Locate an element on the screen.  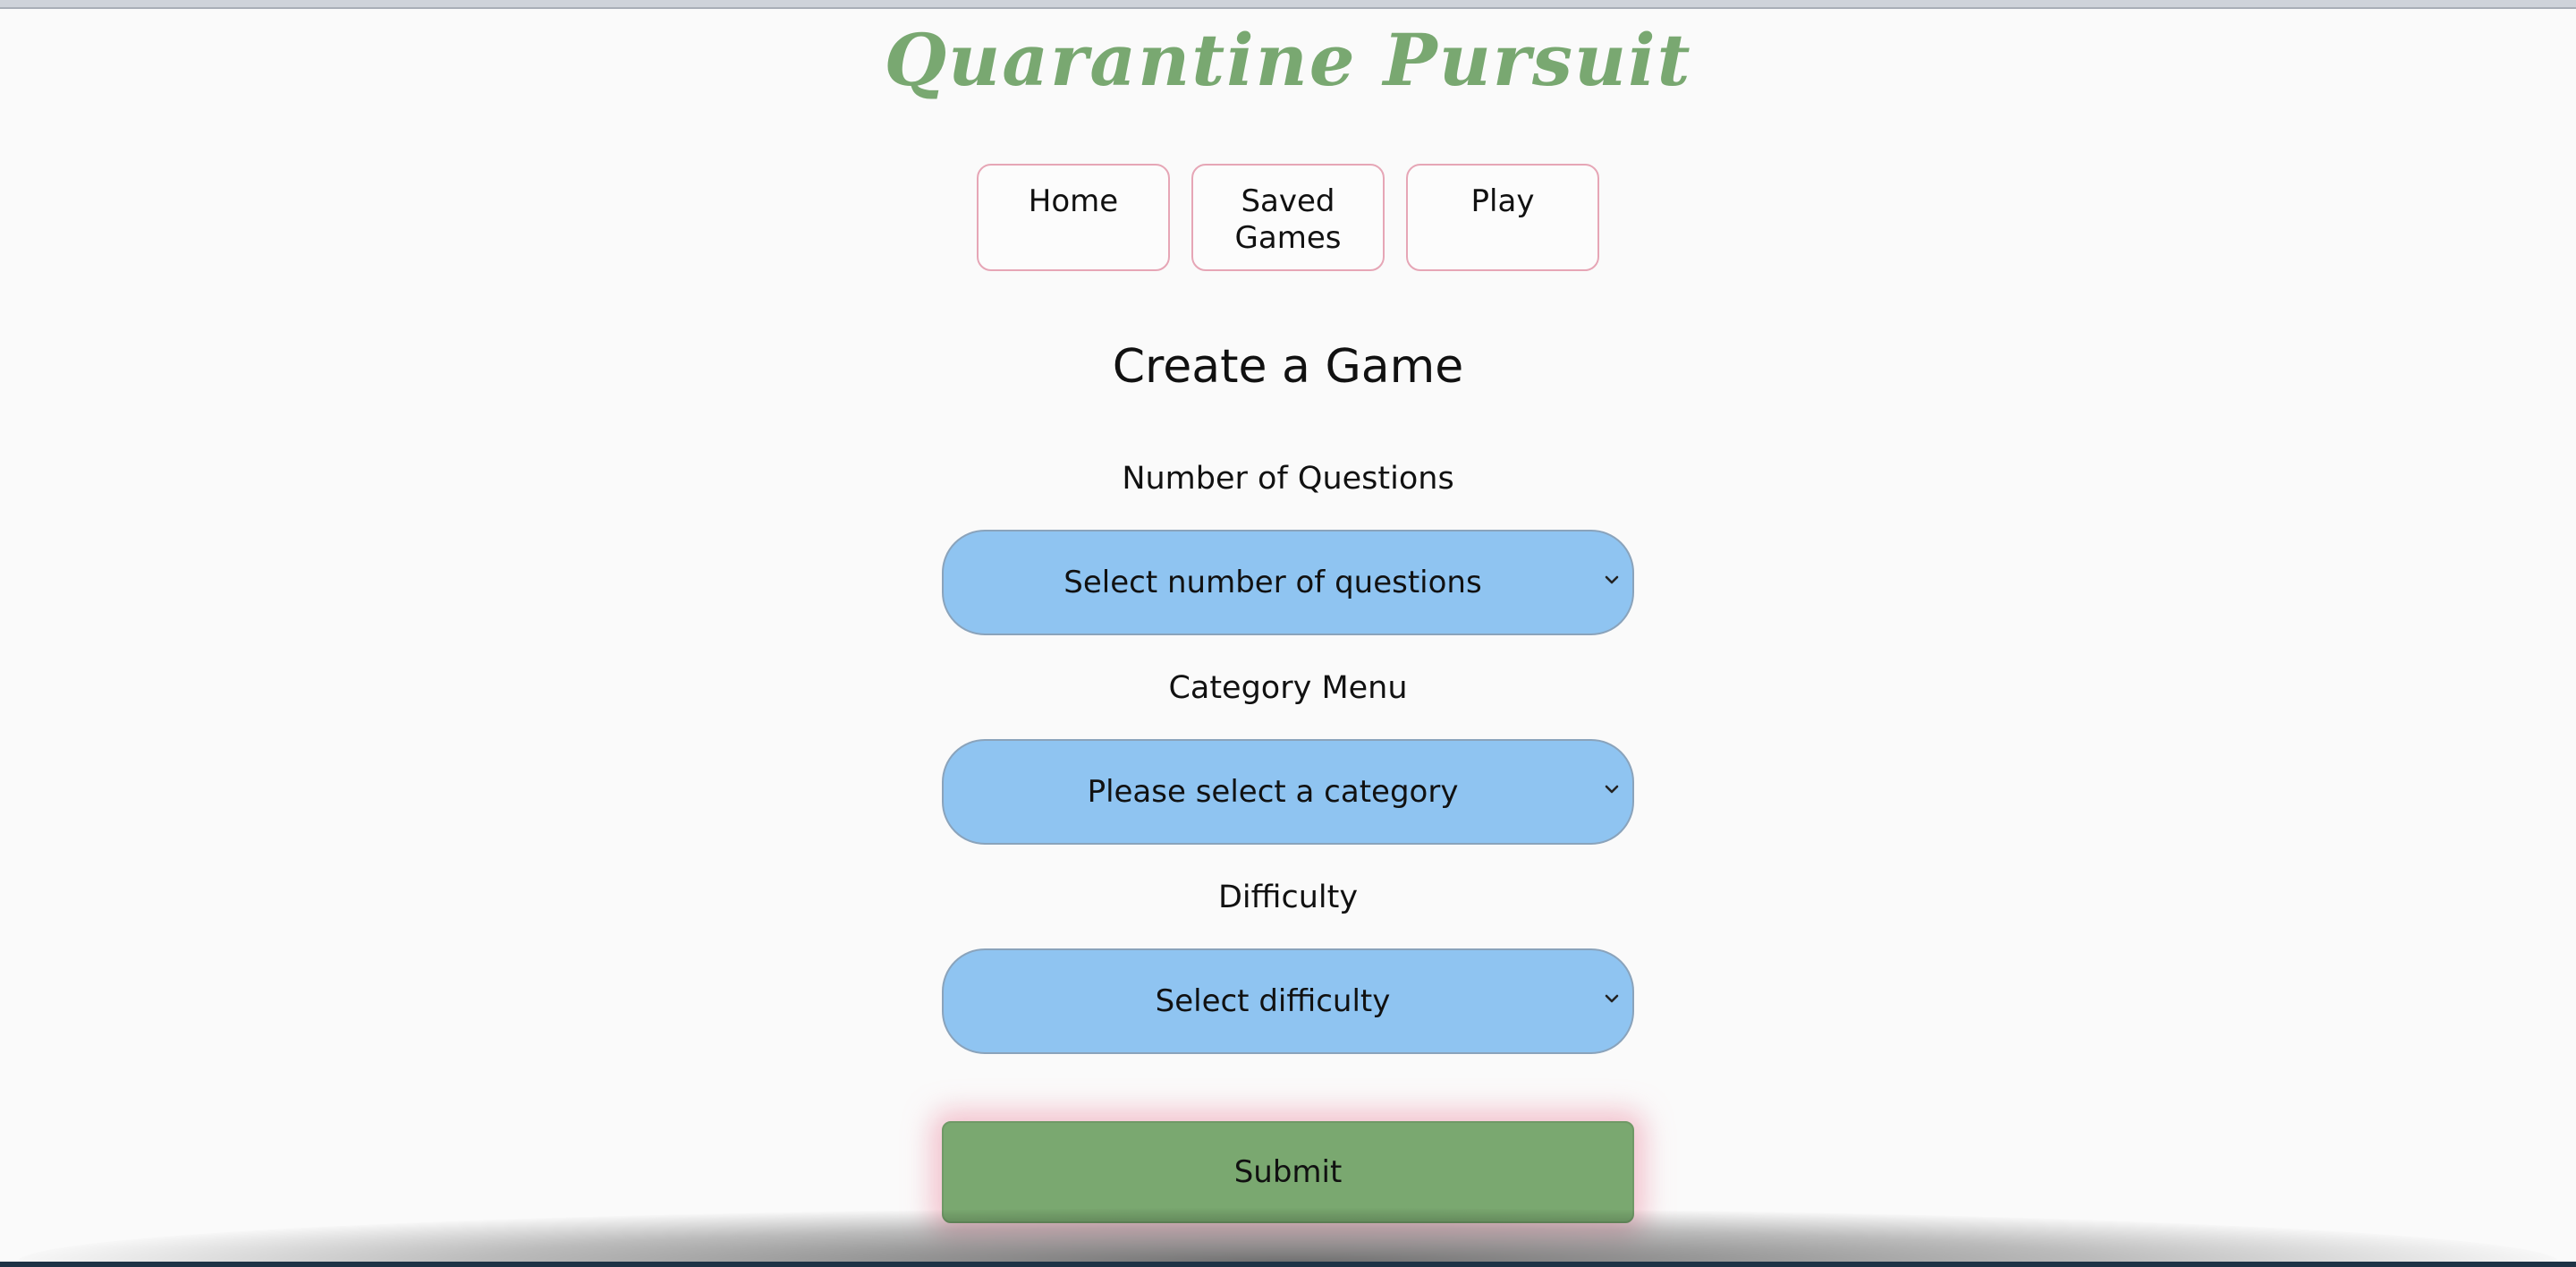
site-title: Quarantine Pursuit is located at coordinates (1288, 60).